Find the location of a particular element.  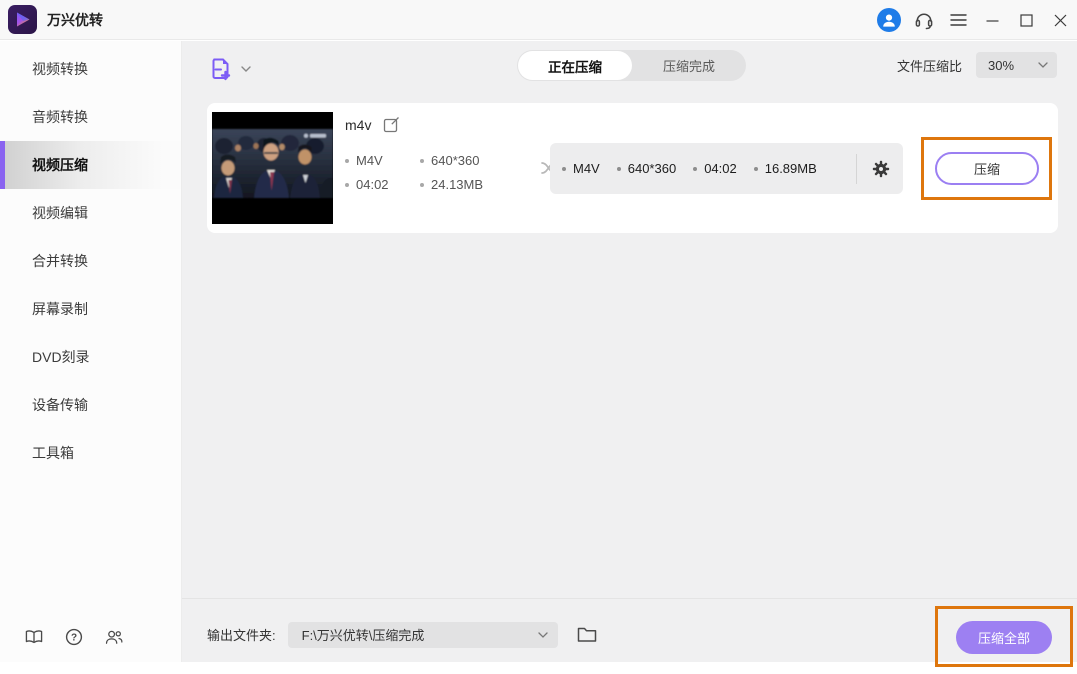

tab-compressing: 正在压缩 is located at coordinates (575, 65).